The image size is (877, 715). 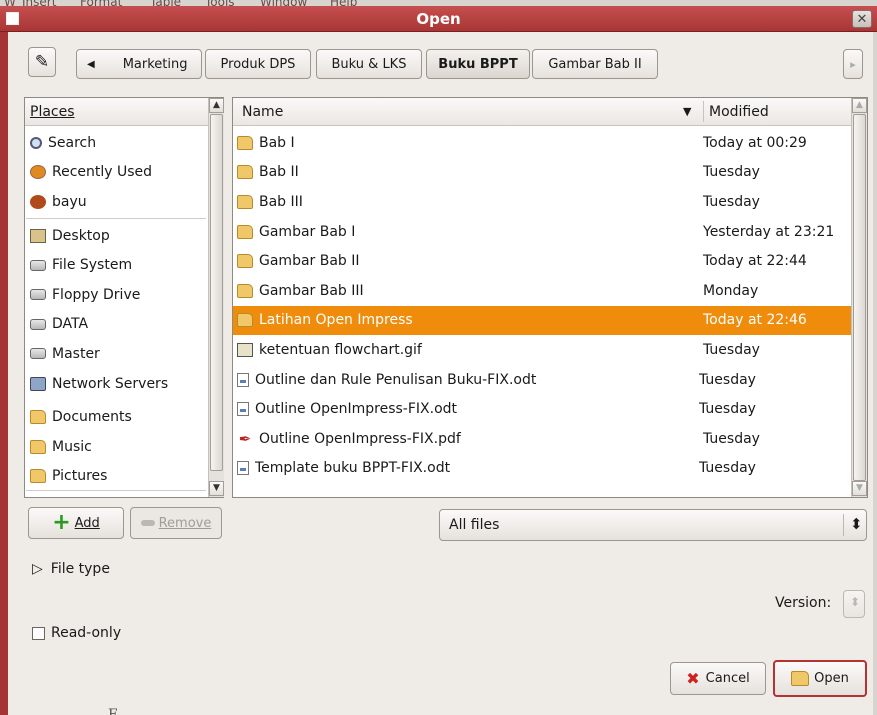 I want to click on sidebar-item-music: Music, so click(x=116, y=447).